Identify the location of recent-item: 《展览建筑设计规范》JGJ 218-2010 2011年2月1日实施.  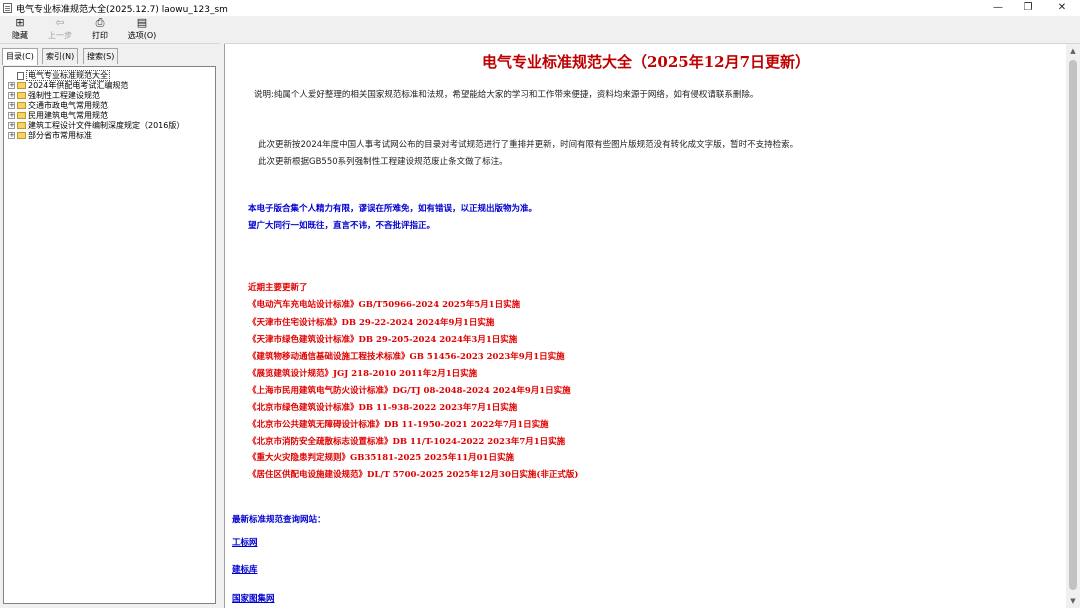
(363, 374).